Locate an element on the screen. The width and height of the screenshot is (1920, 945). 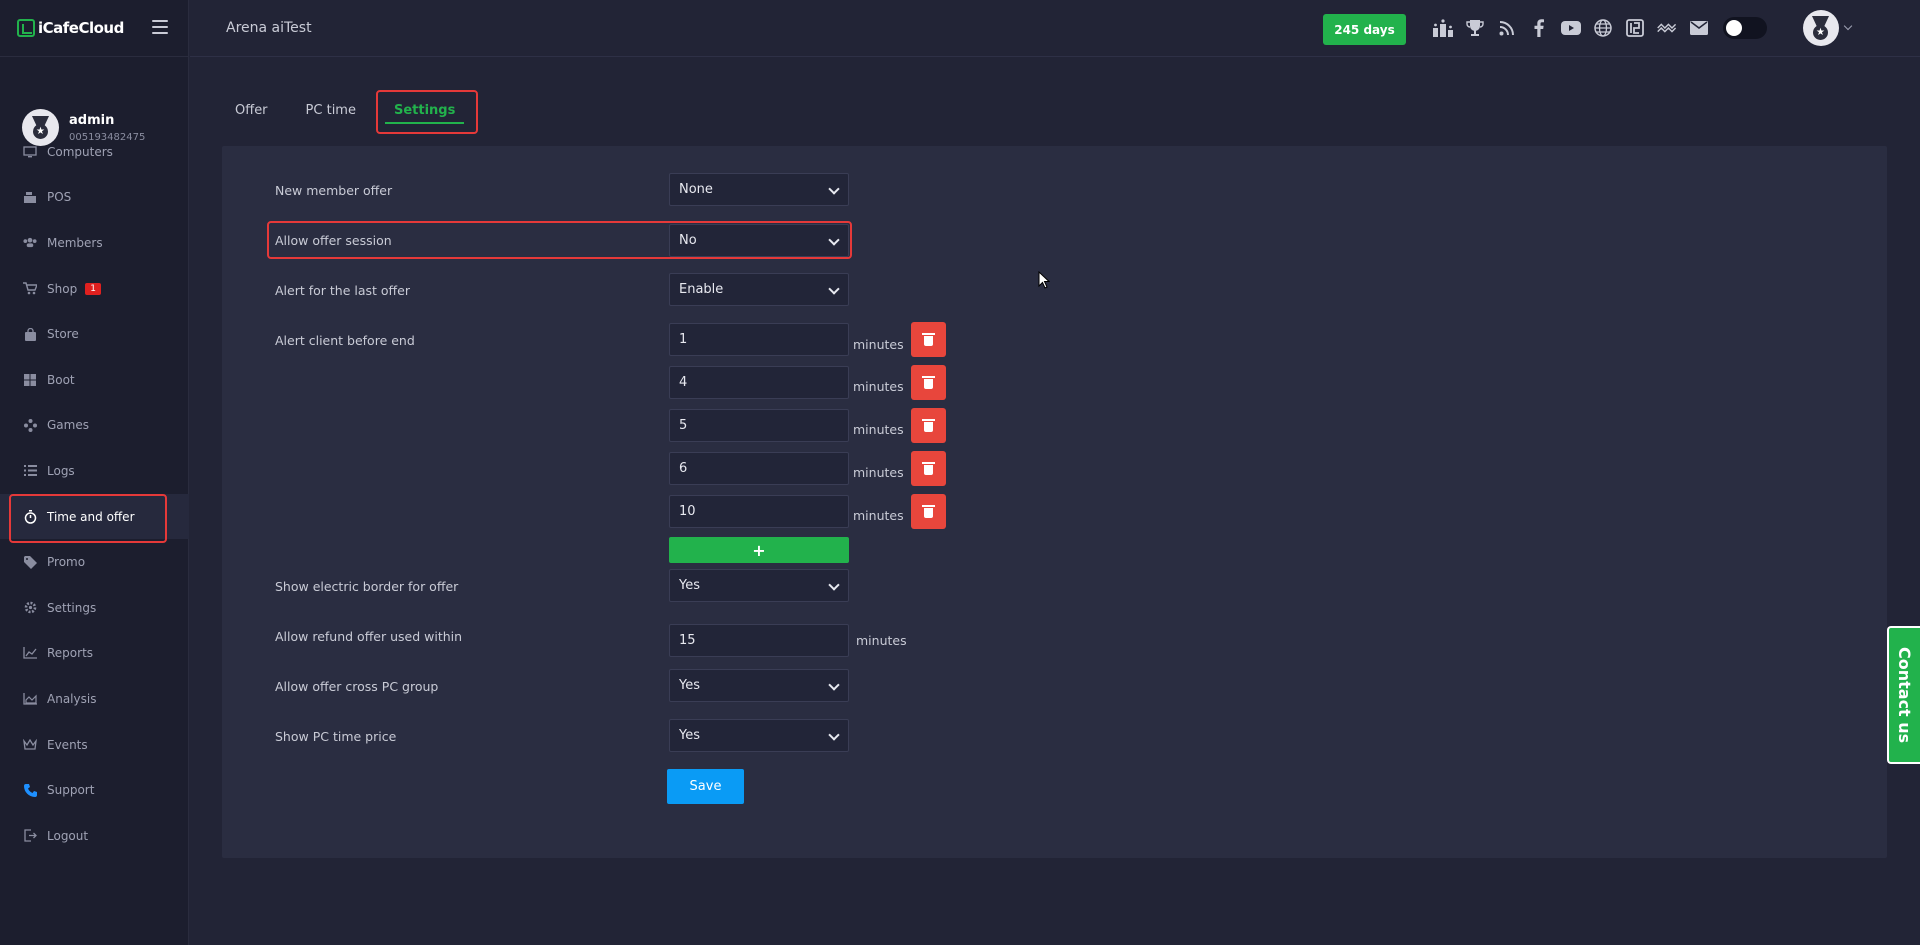
profile-name: admin is located at coordinates (92, 120).